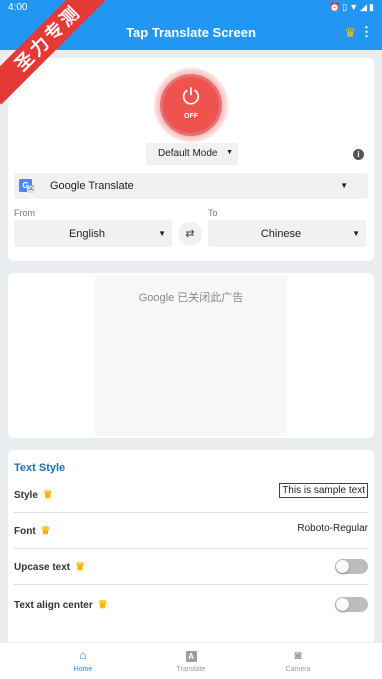 This screenshot has width=382, height=679. Describe the element at coordinates (83, 669) in the screenshot. I see `nav-home-label: Home` at that location.